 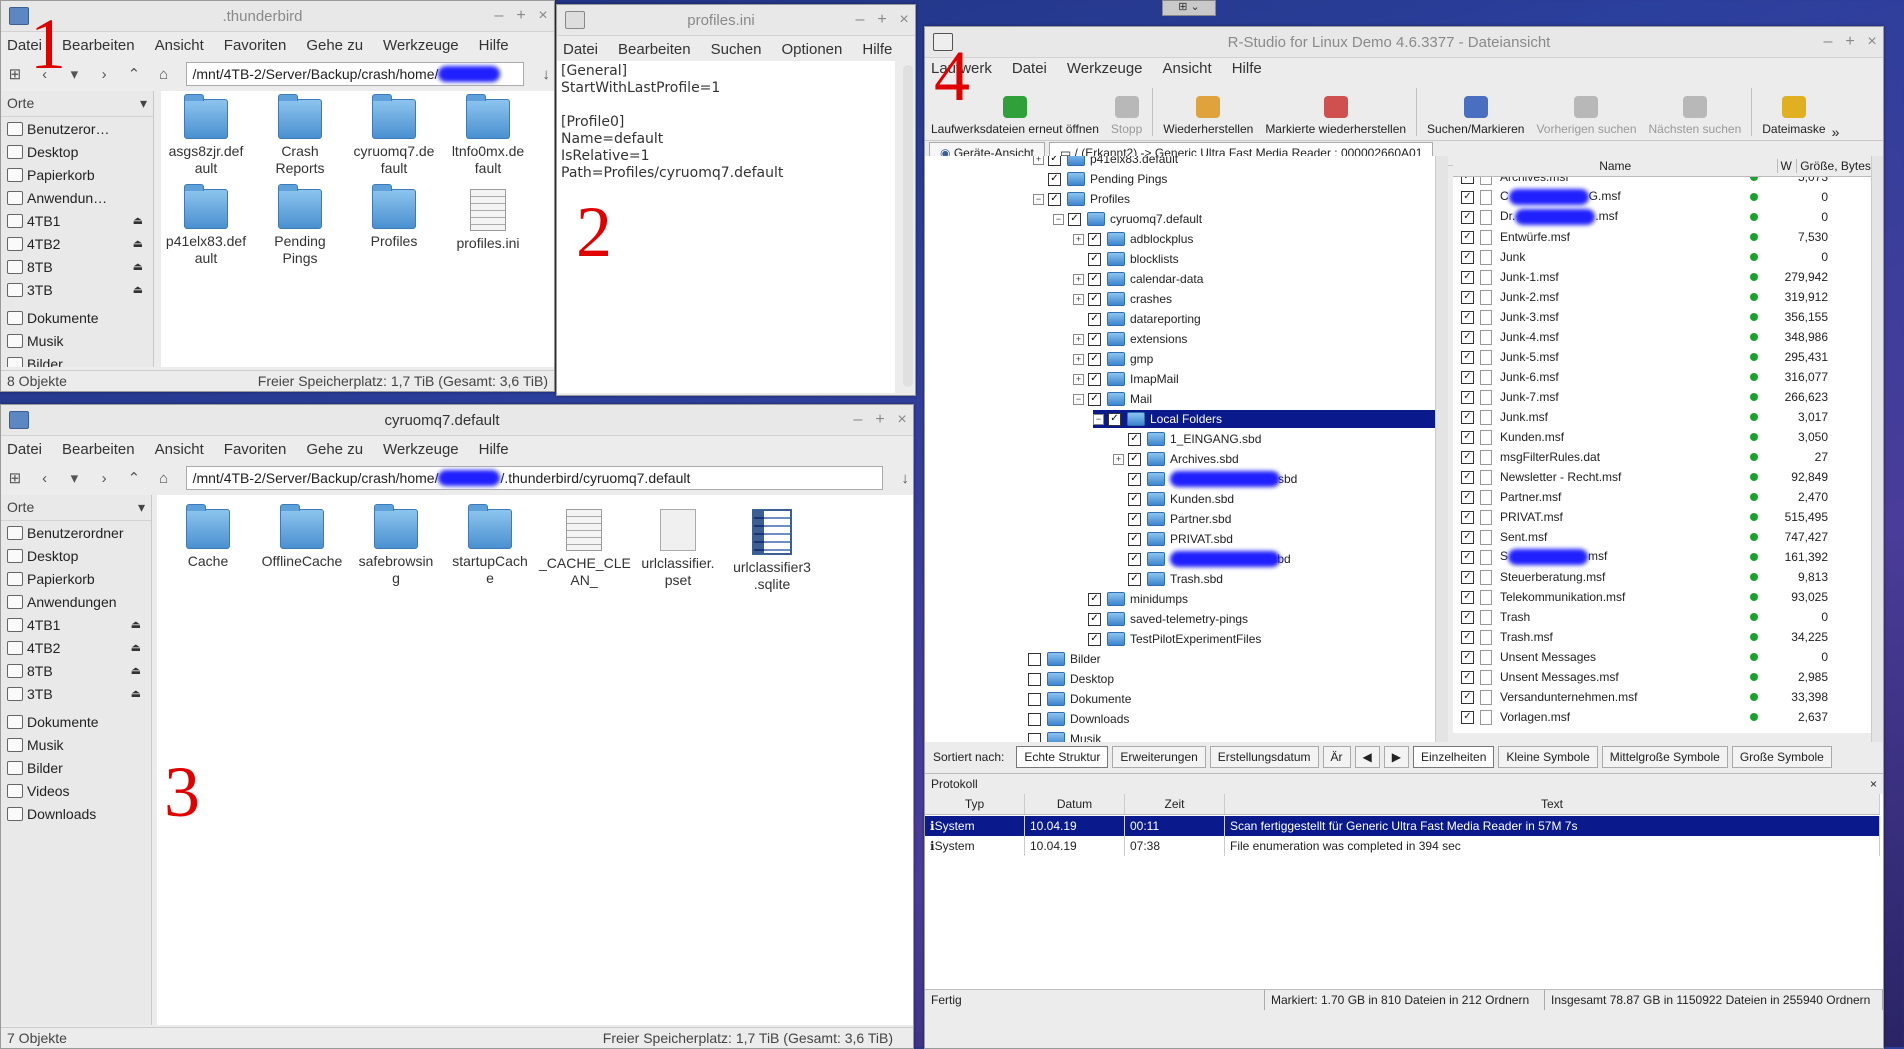 I want to click on tree-node: ✓ e.sbd, so click(x=1205, y=479).